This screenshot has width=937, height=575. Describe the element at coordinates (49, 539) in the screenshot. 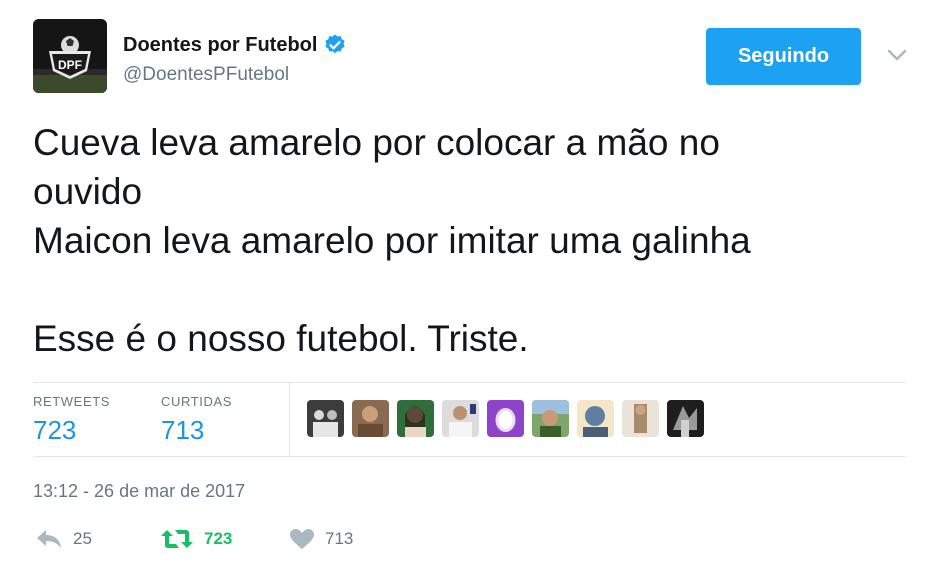

I see `reply-icon` at that location.